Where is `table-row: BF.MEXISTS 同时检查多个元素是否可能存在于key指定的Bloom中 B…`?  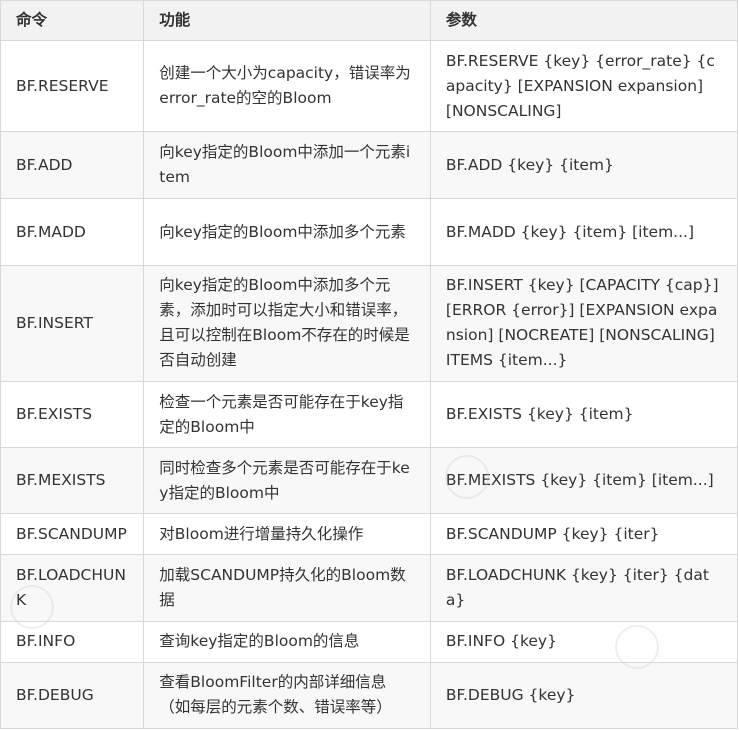
table-row: BF.MEXISTS 同时检查多个元素是否可能存在于key指定的Bloom中 B… is located at coordinates (369, 481).